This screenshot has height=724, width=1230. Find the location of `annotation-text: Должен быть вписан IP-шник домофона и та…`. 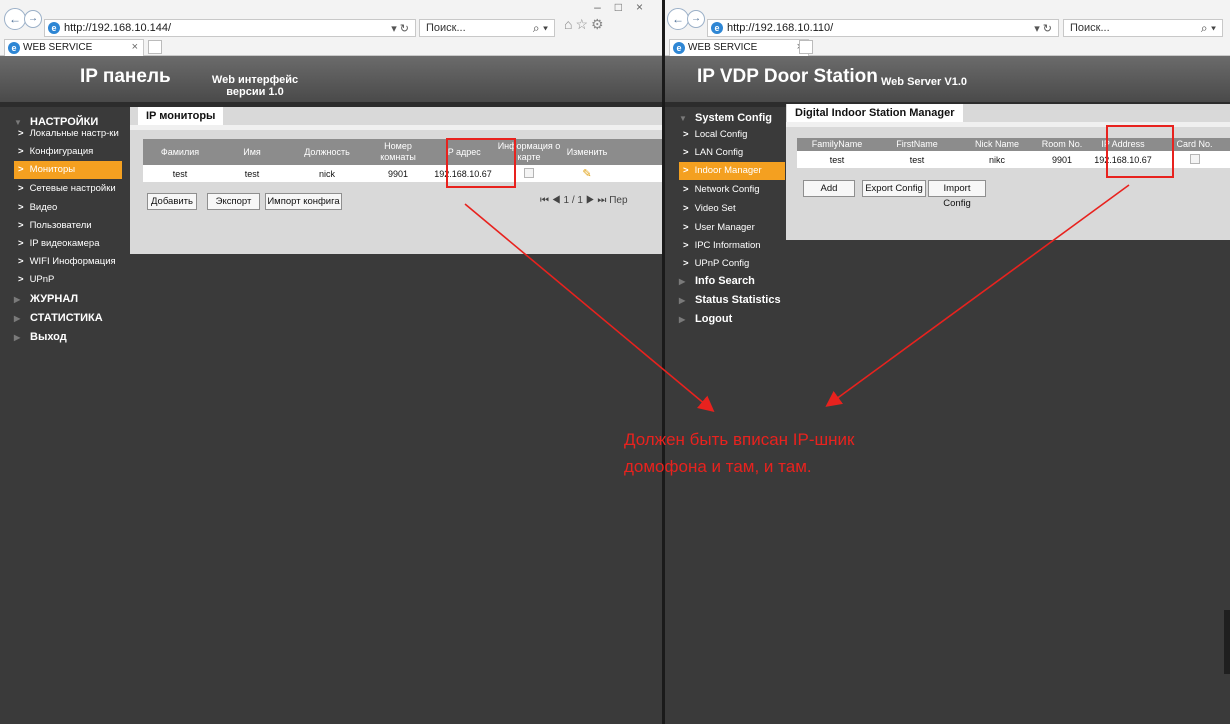

annotation-text: Должен быть вписан IP-шник домофона и та… is located at coordinates (739, 453).